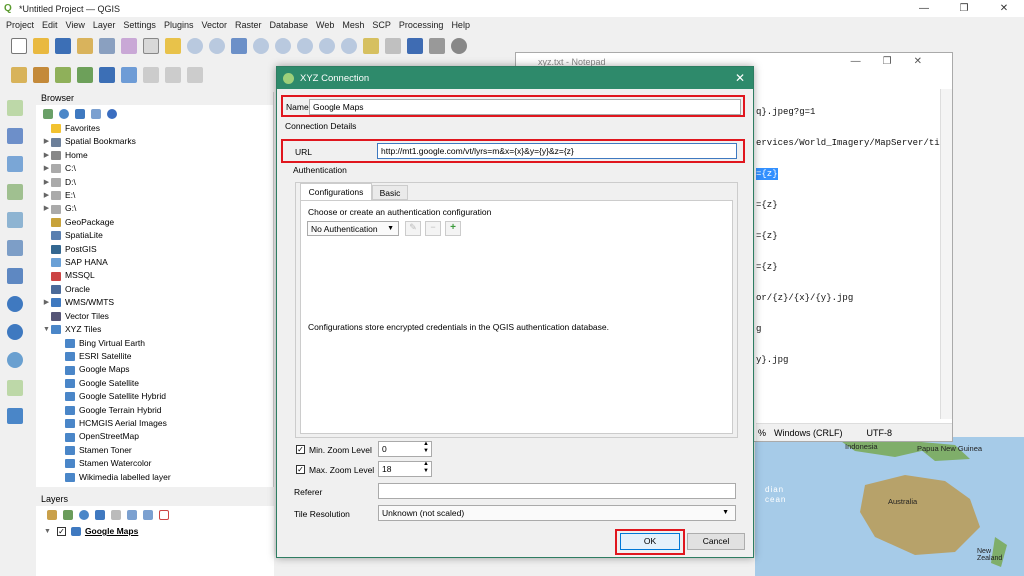 Image resolution: width=1024 pixels, height=576 pixels. Describe the element at coordinates (15, 332) in the screenshot. I see `add-wfs-icon` at that location.